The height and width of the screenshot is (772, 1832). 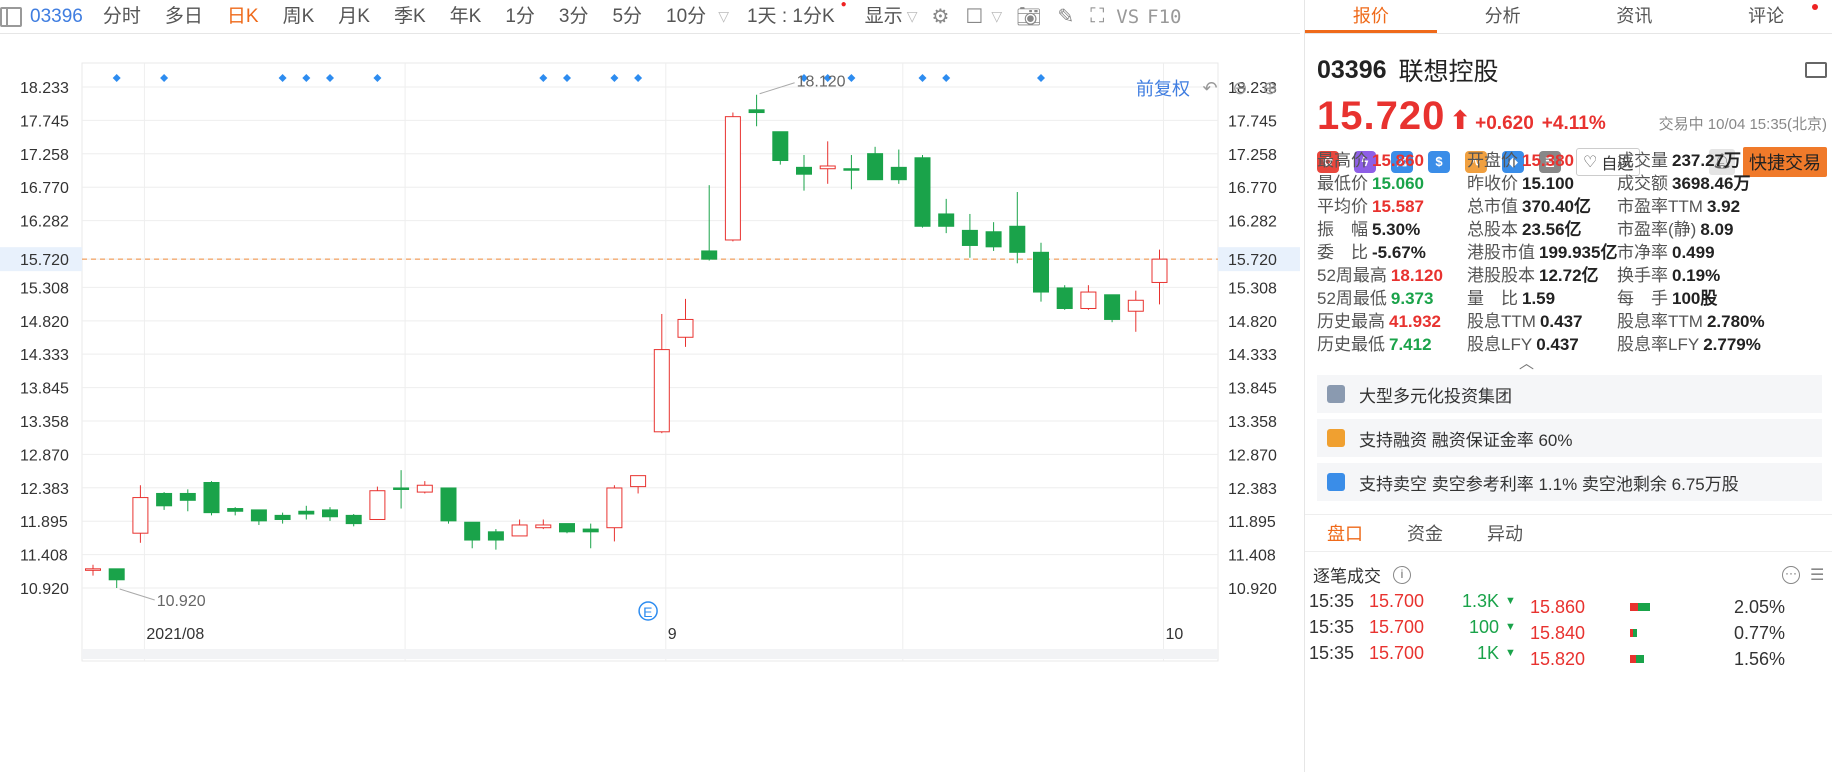 What do you see at coordinates (1766, 16) in the screenshot?
I see `panel-tab: 评论` at bounding box center [1766, 16].